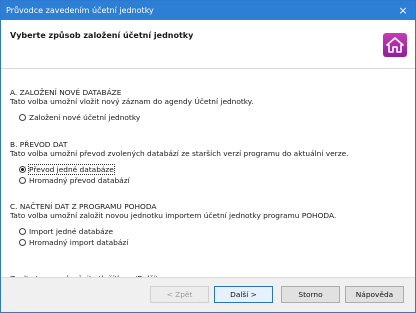 This screenshot has width=416, height=313. Describe the element at coordinates (403, 10) in the screenshot. I see `close-icon: ×` at that location.